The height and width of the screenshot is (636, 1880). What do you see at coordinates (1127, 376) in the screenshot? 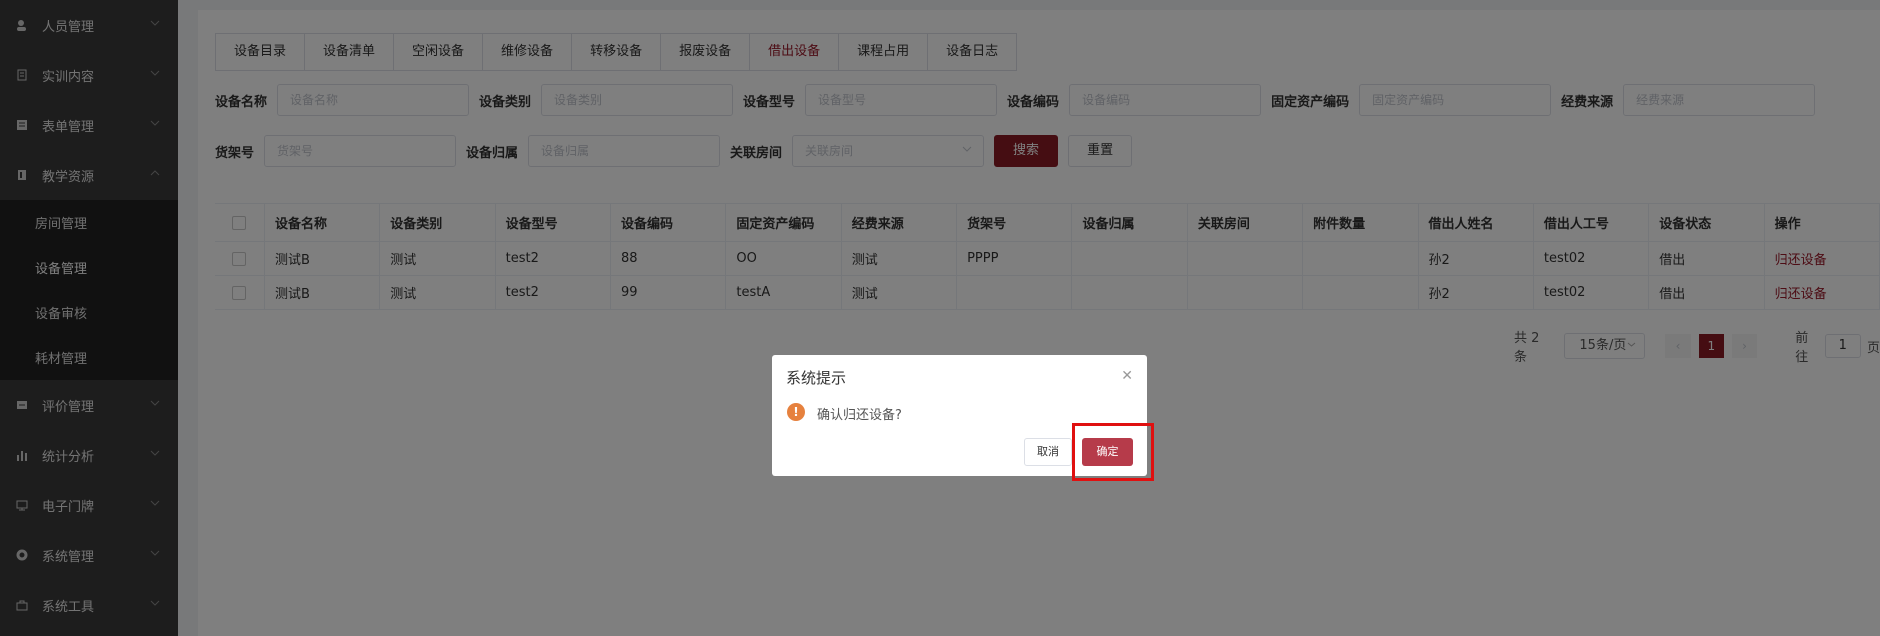
I see `close-icon: ✕` at bounding box center [1127, 376].